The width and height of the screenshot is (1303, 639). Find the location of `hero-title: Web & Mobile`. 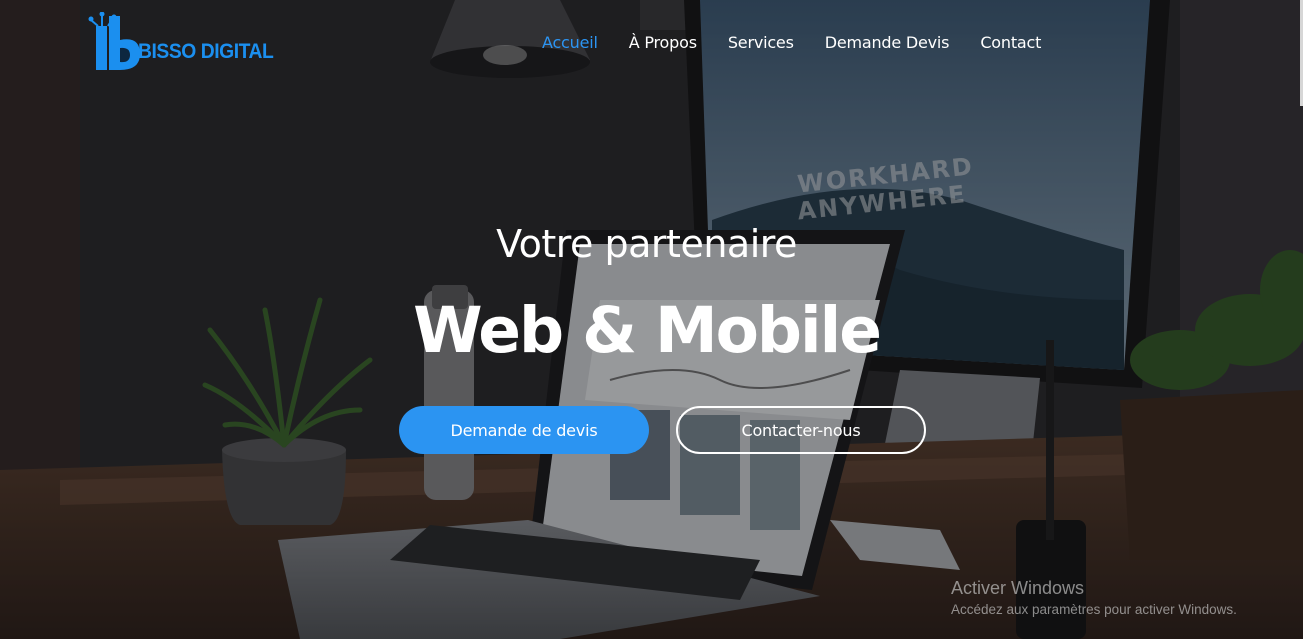

hero-title: Web & Mobile is located at coordinates (647, 330).